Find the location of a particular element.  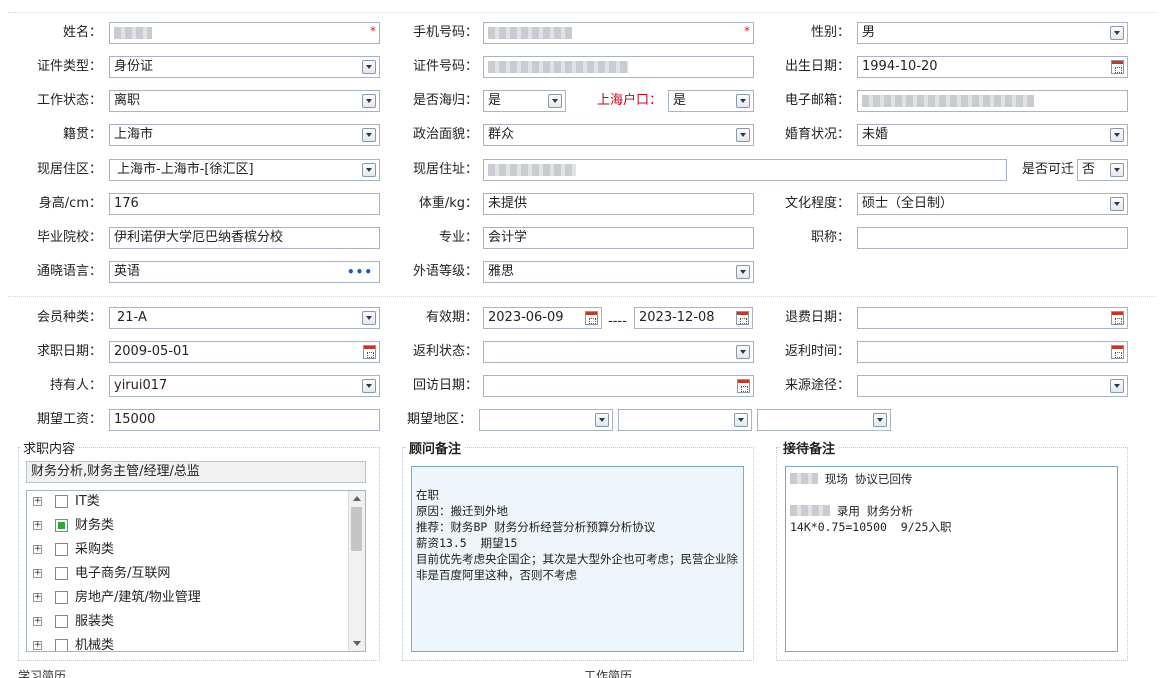

relocate-select: 否 is located at coordinates (1102, 170).